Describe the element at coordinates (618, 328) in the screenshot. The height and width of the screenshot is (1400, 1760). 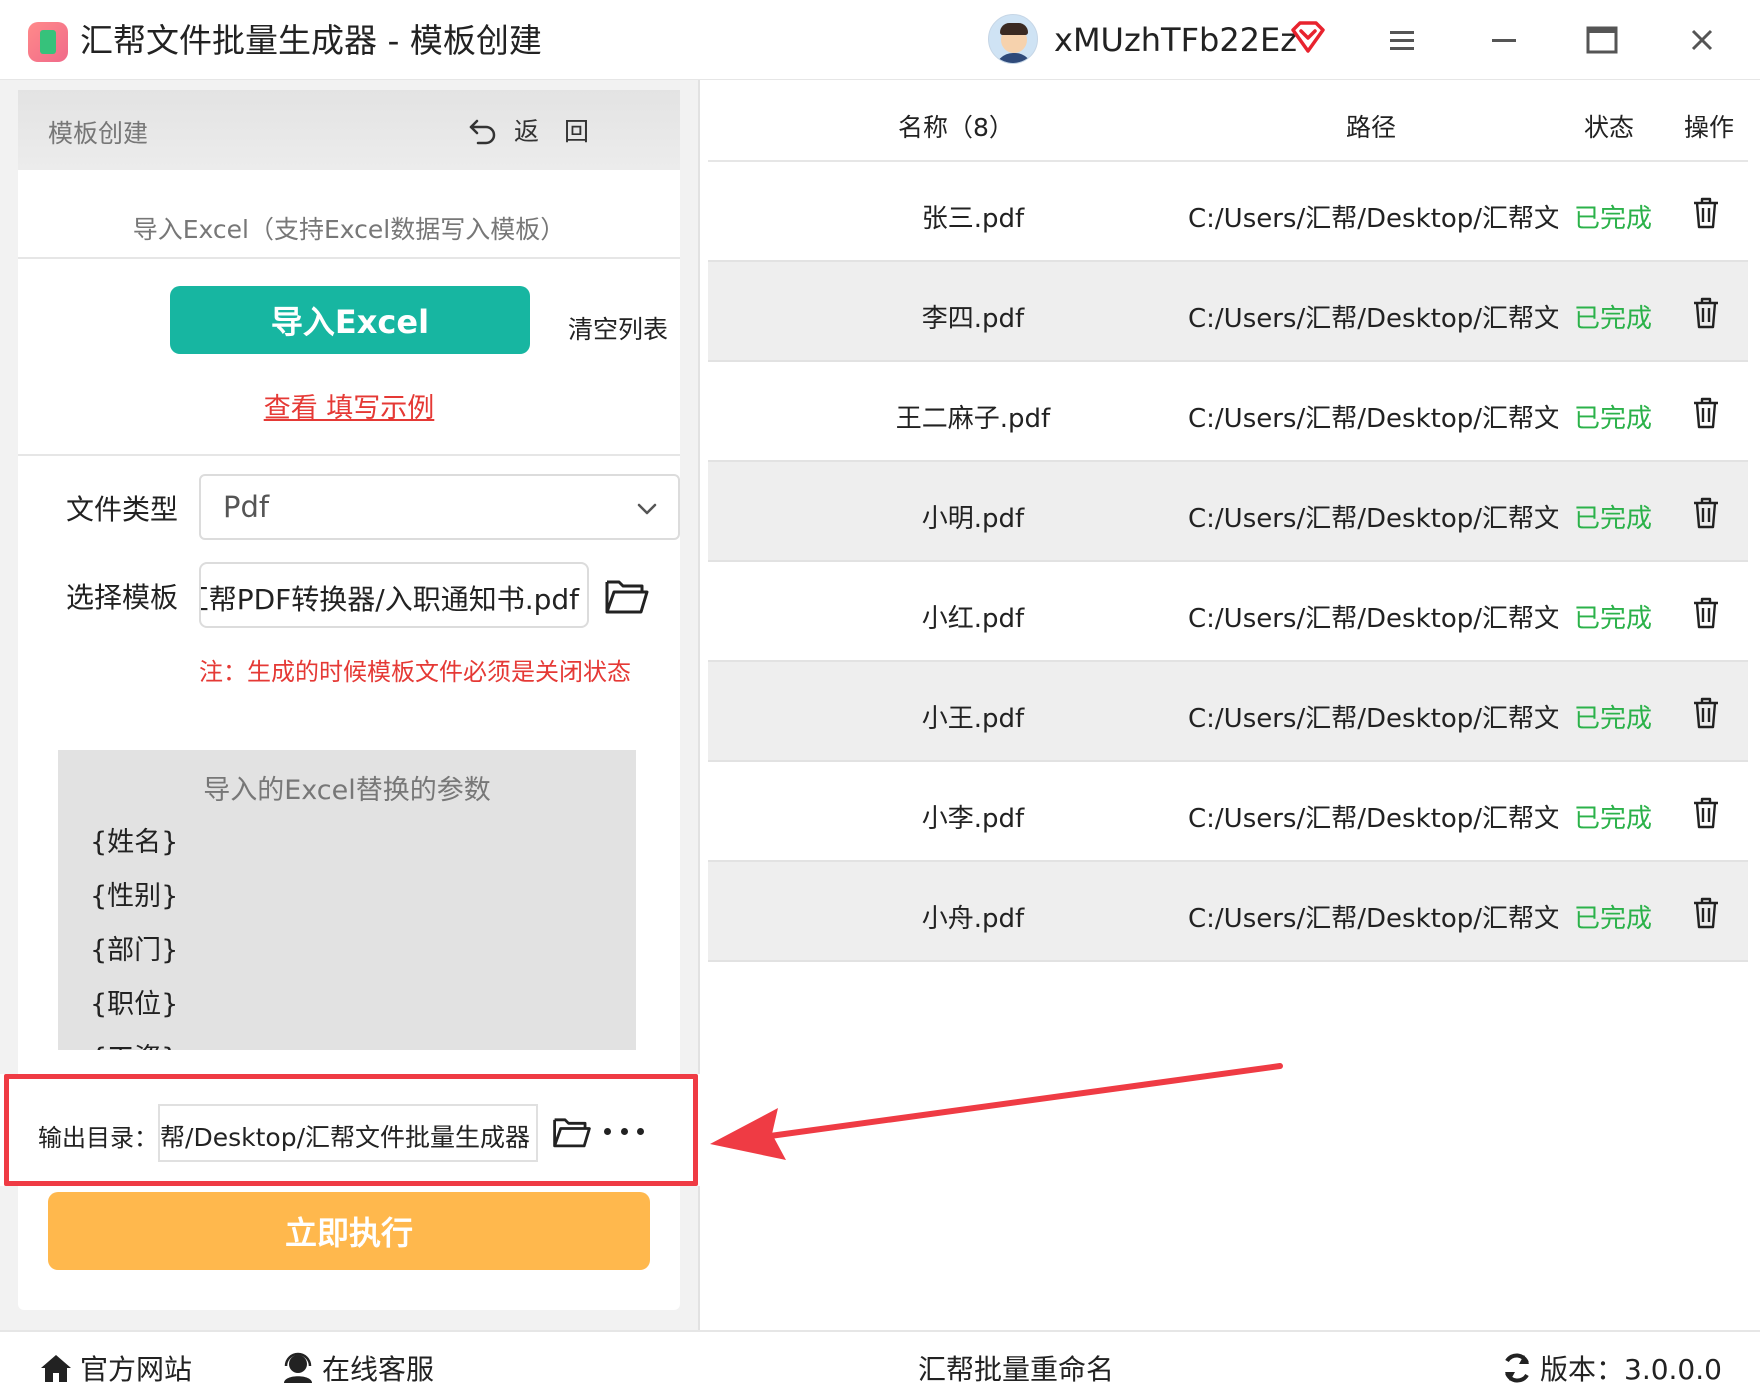
I see `clear-list-button: 清空列表` at that location.